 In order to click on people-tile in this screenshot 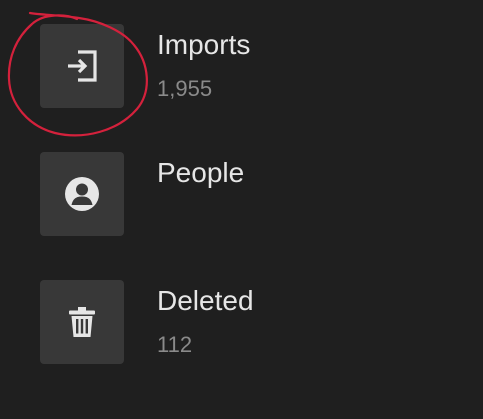, I will do `click(82, 194)`.